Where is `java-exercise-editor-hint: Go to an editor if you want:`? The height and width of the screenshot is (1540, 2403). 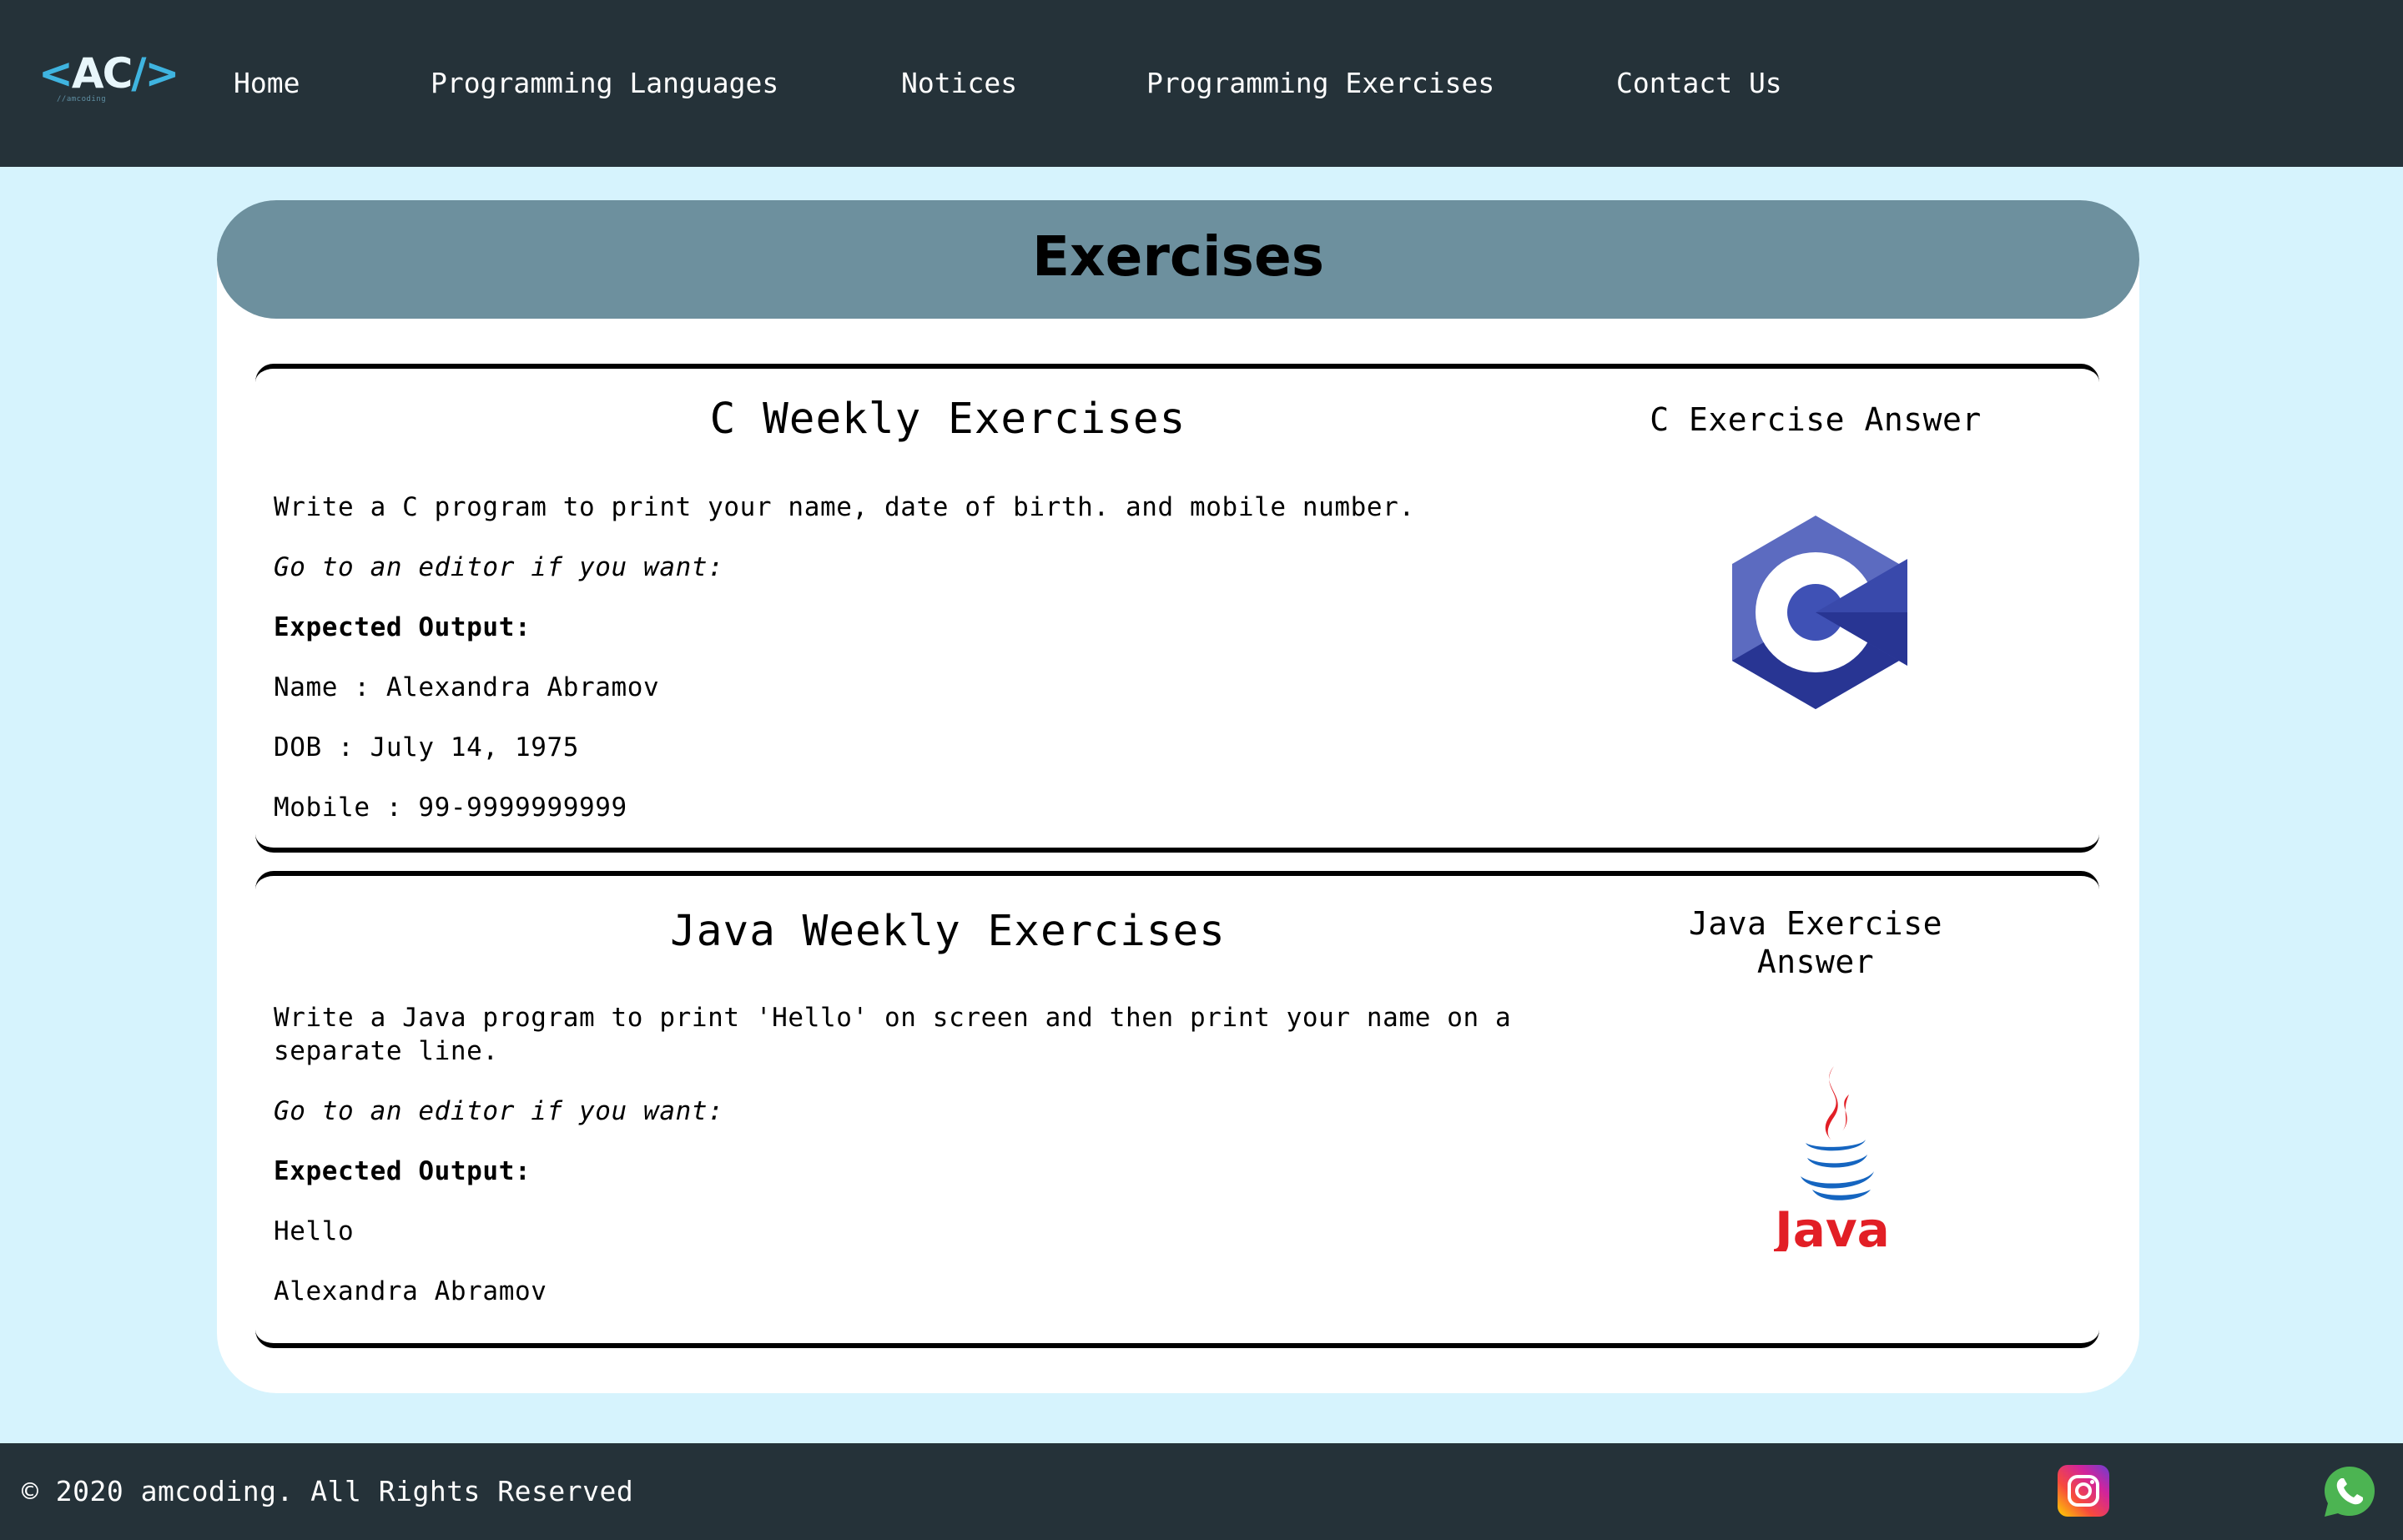
java-exercise-editor-hint: Go to an editor if you want: is located at coordinates (950, 1111).